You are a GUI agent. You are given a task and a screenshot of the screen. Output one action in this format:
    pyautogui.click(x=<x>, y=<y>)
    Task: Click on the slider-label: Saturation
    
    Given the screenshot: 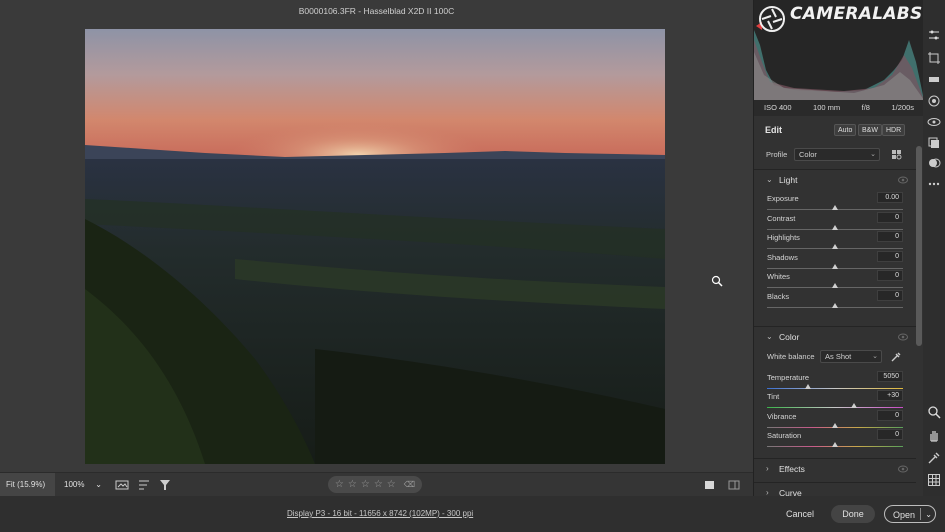 What is the action you would take?
    pyautogui.click(x=784, y=436)
    